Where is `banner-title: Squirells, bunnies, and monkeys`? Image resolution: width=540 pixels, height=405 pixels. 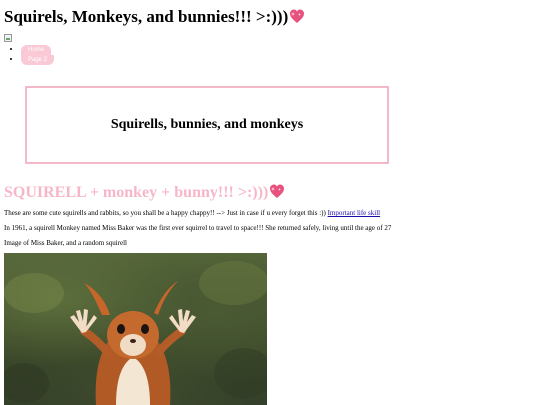 banner-title: Squirells, bunnies, and monkeys is located at coordinates (207, 124).